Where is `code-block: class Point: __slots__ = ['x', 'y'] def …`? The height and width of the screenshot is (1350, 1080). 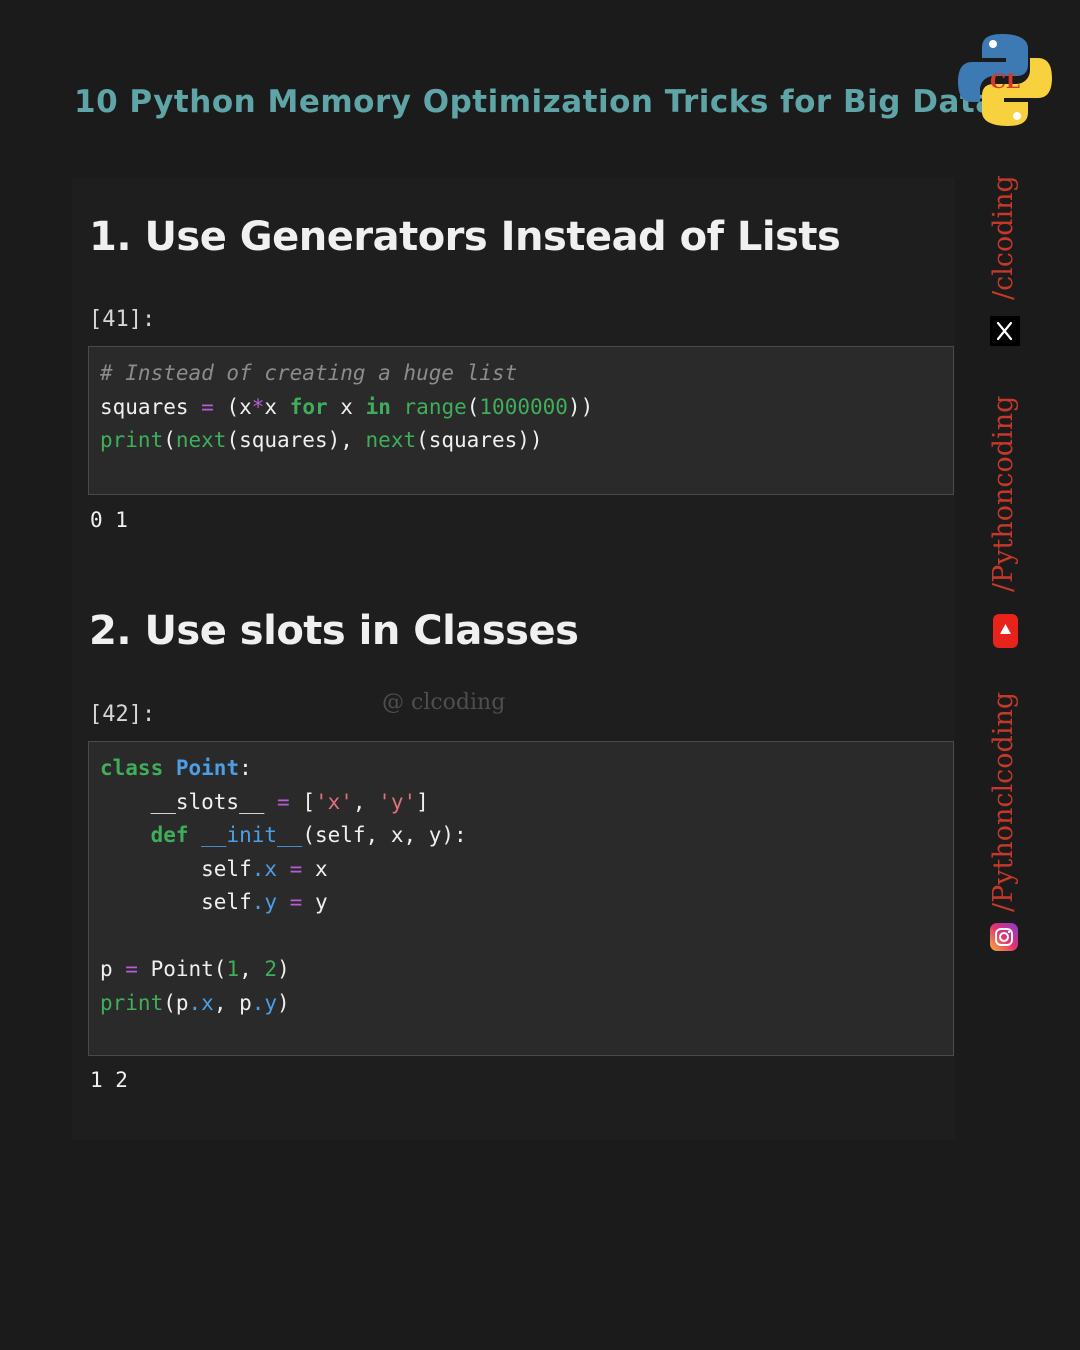 code-block: class Point: __slots__ = ['x', 'y'] def … is located at coordinates (283, 885).